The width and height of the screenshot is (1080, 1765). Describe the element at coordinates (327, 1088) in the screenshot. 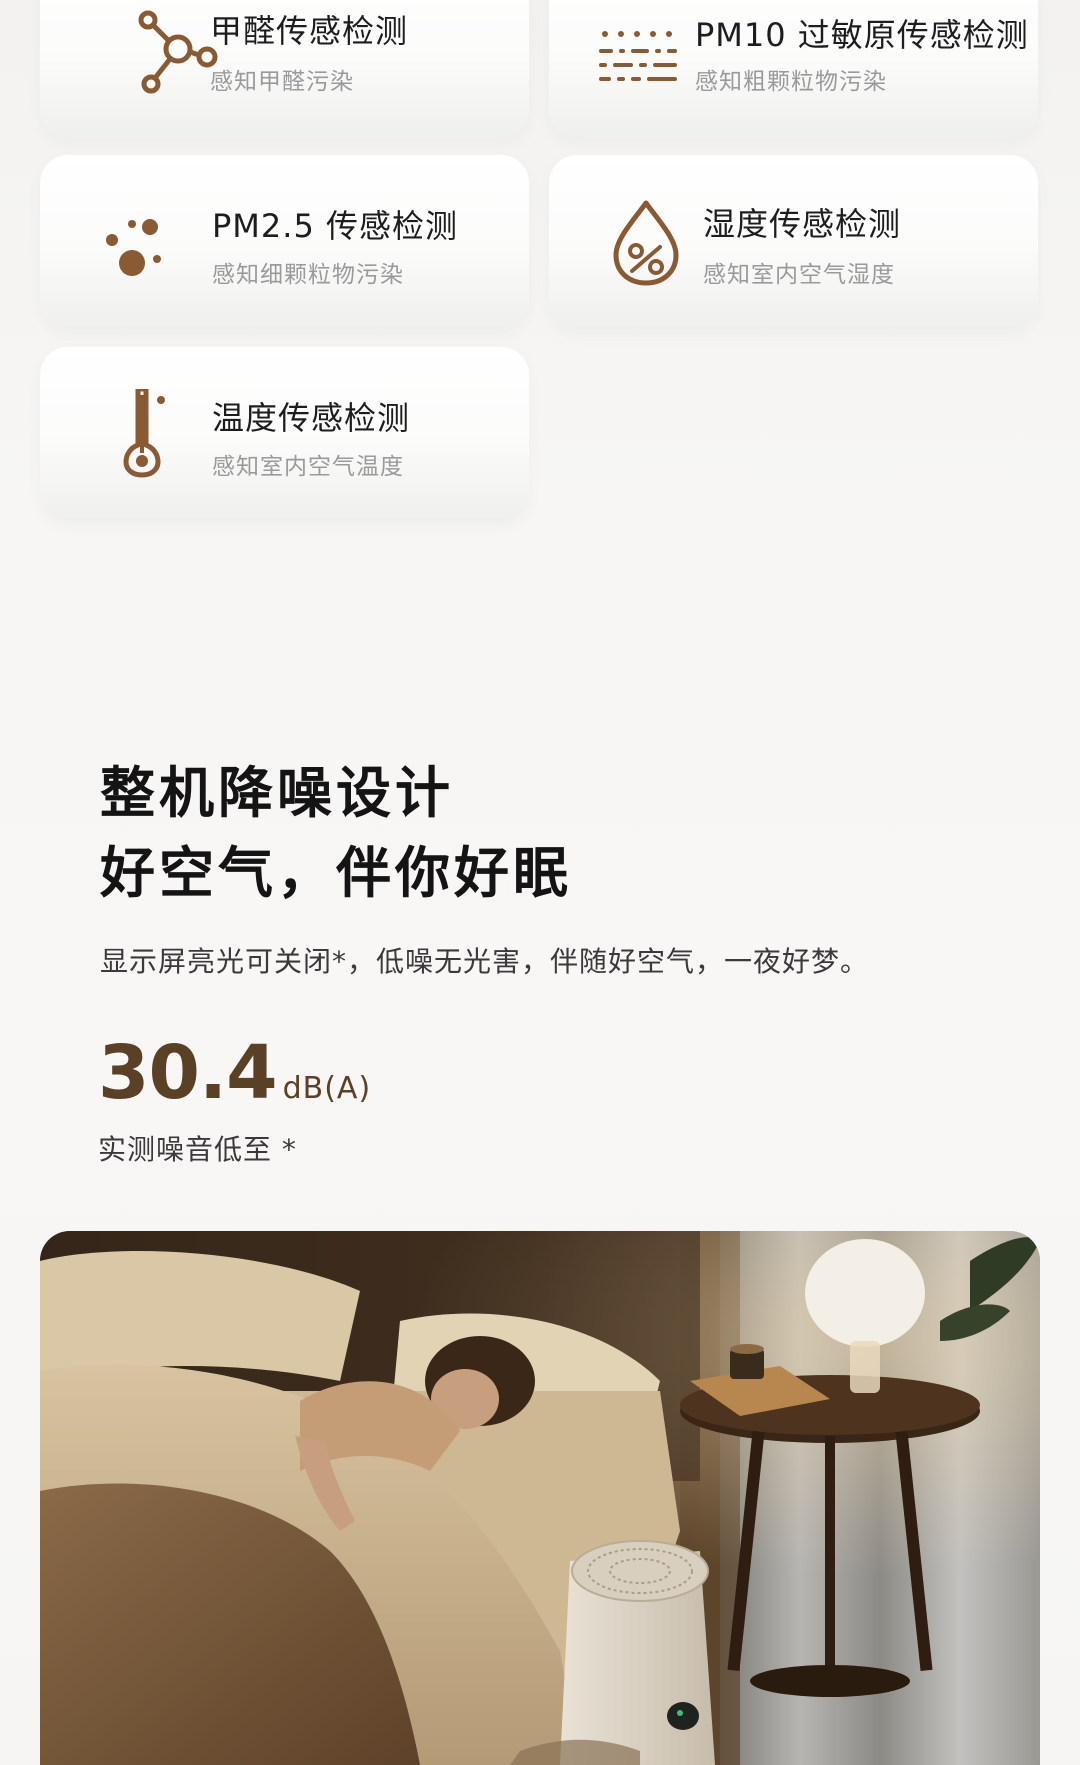

I see `noise-unit: dB(A)` at that location.